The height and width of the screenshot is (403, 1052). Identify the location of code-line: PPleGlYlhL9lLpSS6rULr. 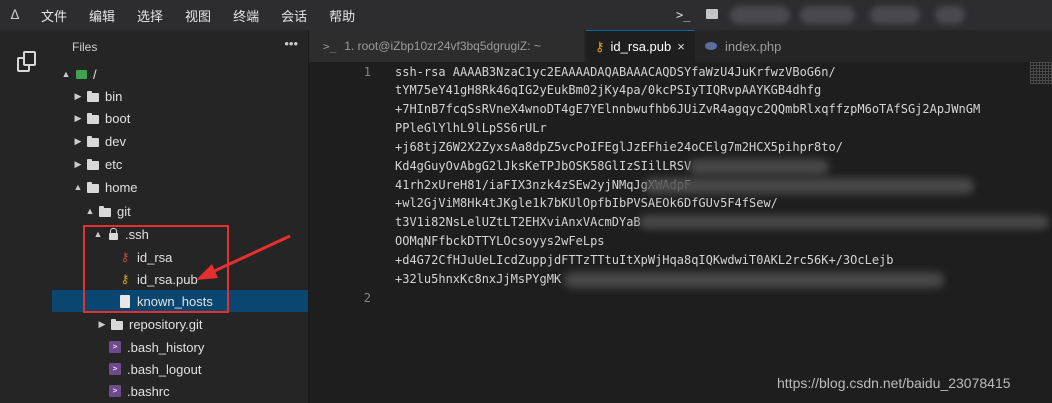
(471, 128).